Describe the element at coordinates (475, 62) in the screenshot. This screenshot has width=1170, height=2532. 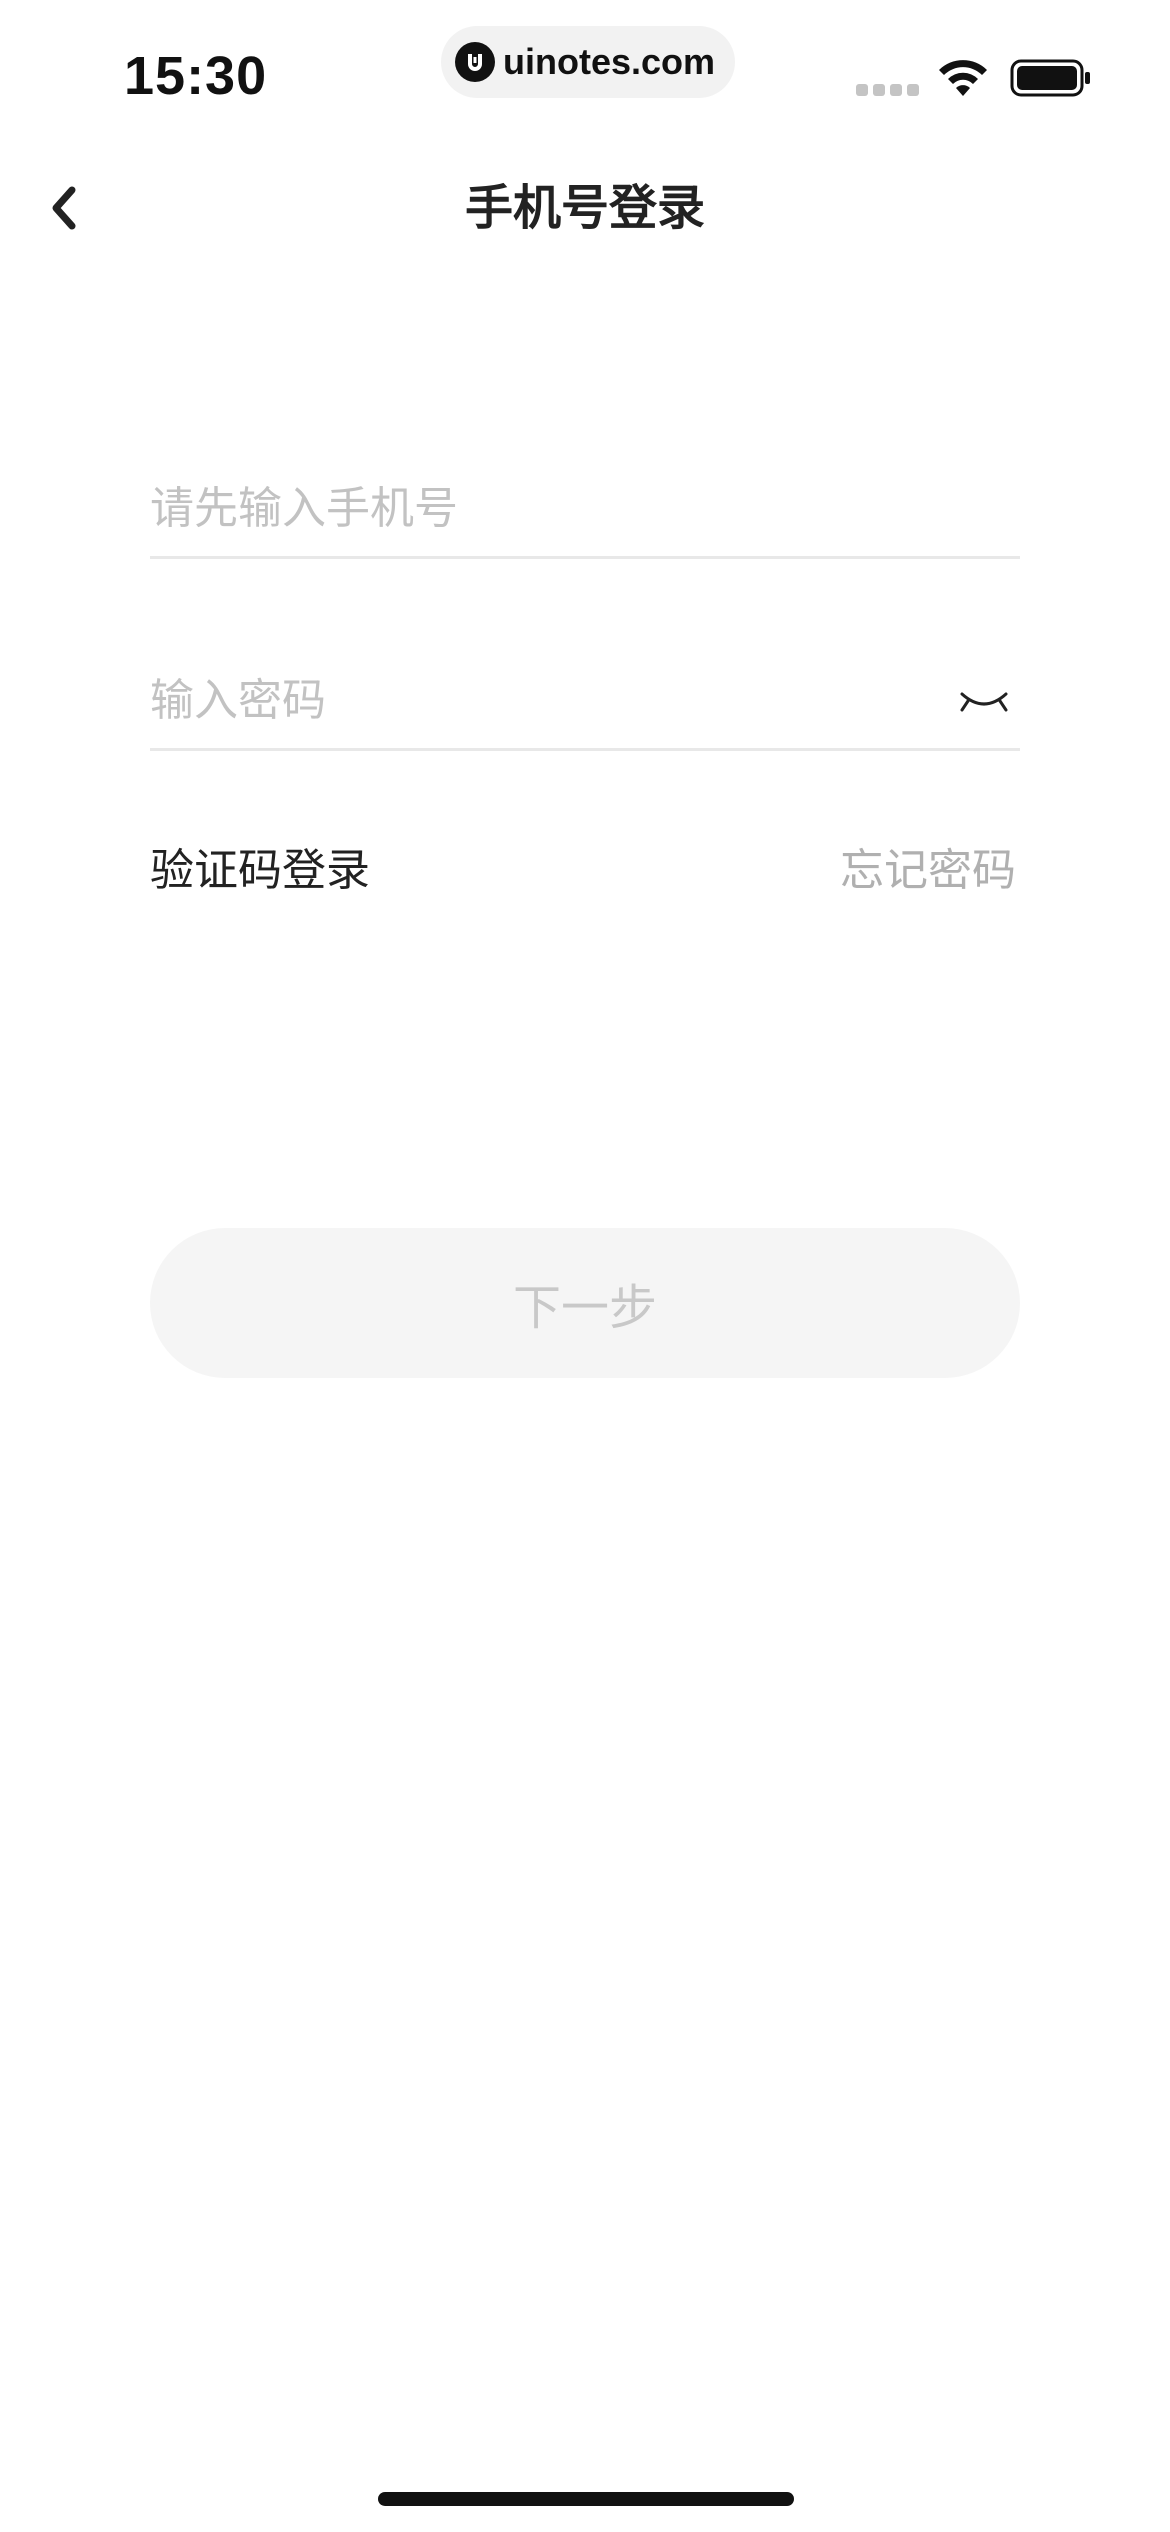
I see `site-logo-icon` at that location.